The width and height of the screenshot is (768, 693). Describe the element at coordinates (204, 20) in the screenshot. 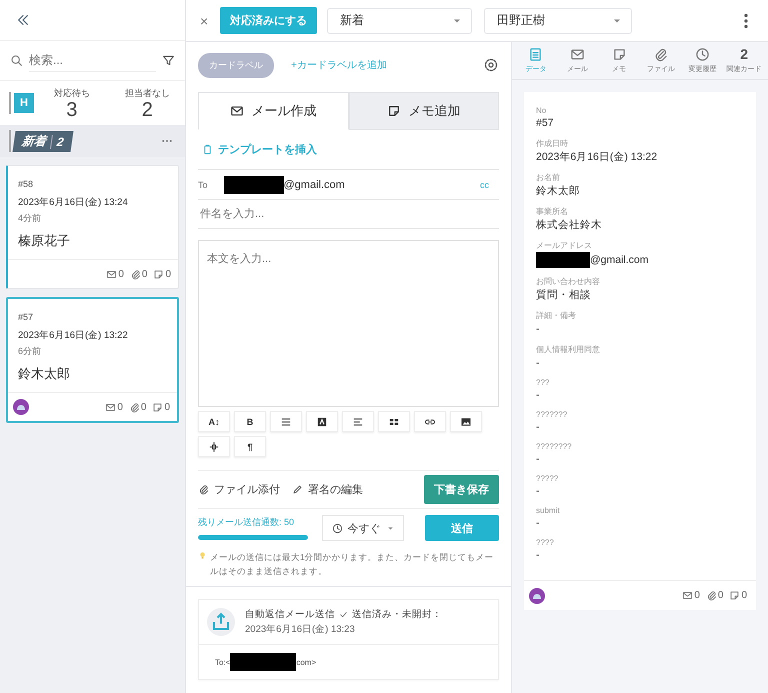

I see `close-button: ×` at that location.